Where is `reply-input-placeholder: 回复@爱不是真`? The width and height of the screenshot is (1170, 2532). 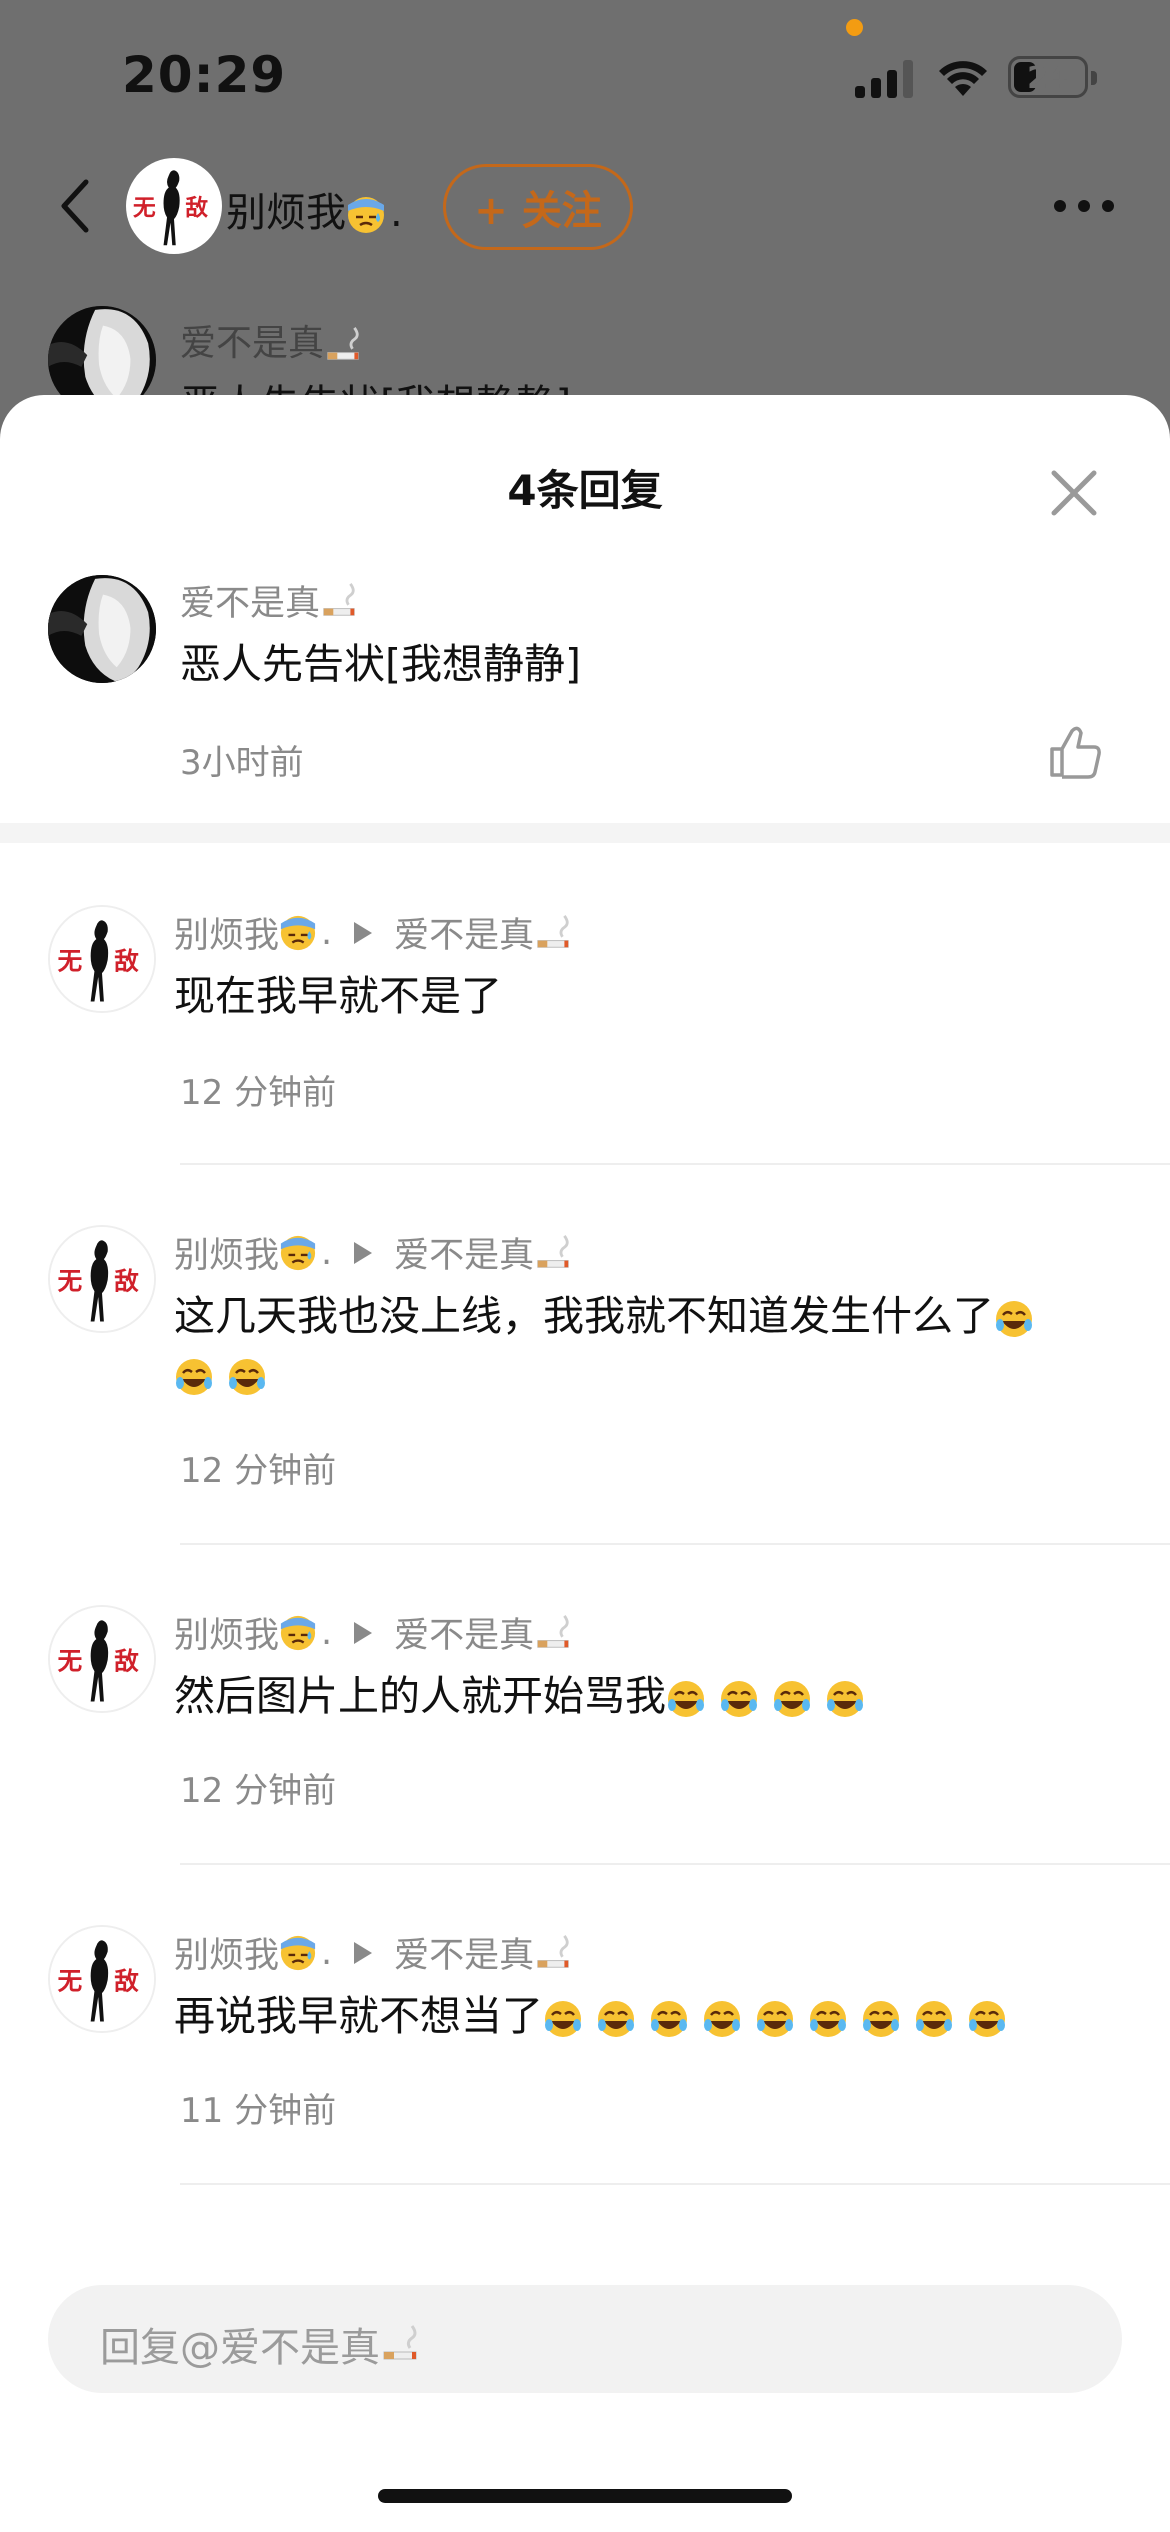 reply-input-placeholder: 回复@爱不是真 is located at coordinates (260, 2344).